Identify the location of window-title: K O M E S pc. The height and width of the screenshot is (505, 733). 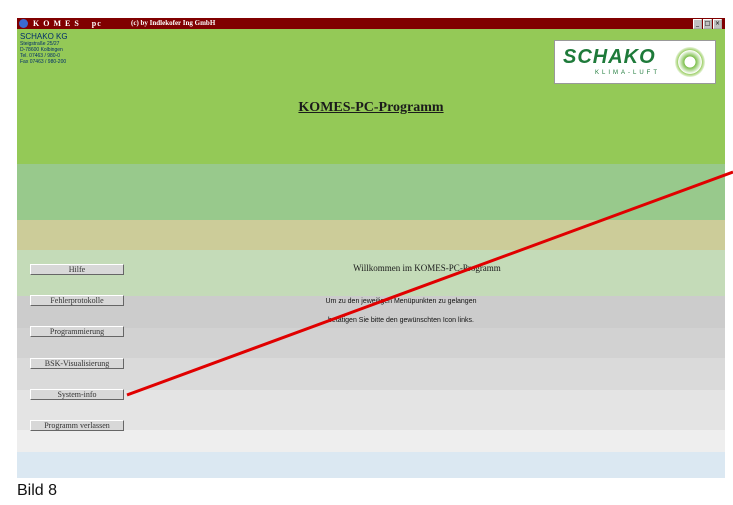
(67, 23).